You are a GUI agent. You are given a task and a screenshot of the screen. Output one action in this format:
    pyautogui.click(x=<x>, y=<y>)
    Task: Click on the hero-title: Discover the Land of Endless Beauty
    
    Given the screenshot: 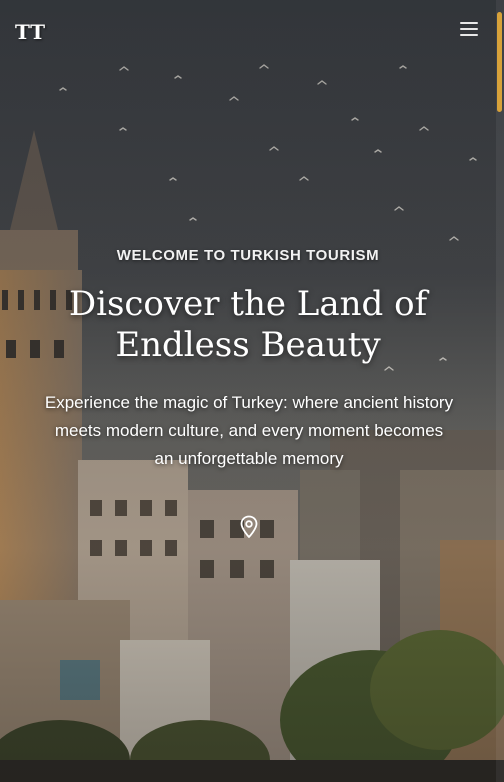 What is the action you would take?
    pyautogui.click(x=248, y=325)
    